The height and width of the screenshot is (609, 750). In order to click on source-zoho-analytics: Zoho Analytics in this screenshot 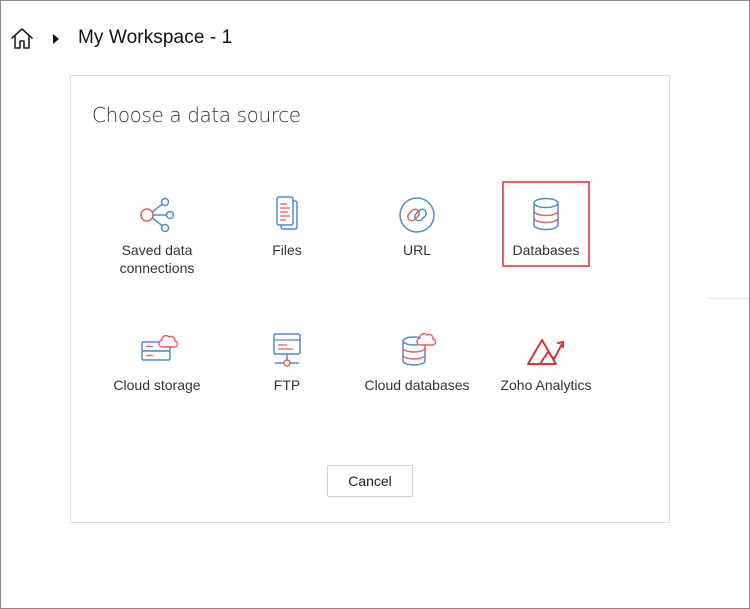, I will do `click(546, 359)`.